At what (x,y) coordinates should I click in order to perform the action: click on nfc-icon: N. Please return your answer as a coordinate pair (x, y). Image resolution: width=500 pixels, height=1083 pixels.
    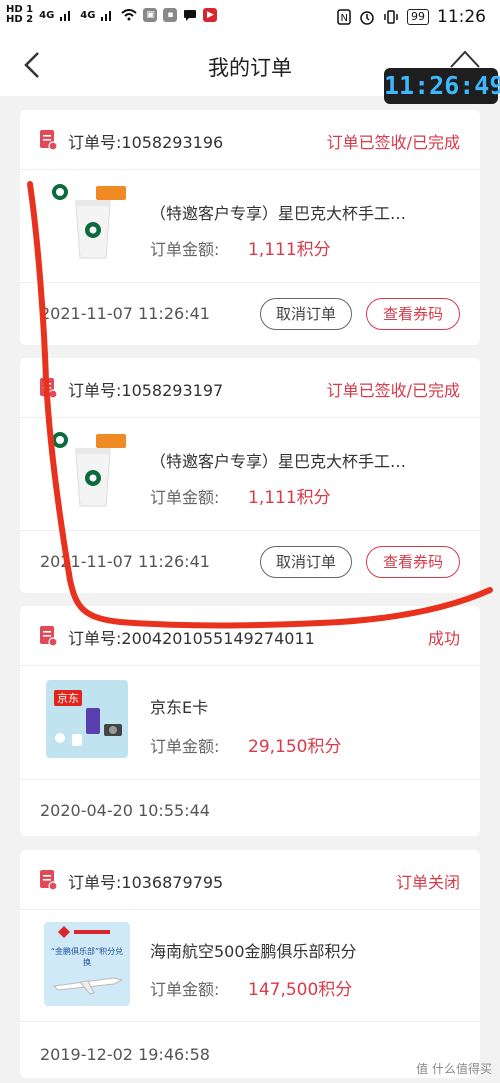
    Looking at the image, I should click on (344, 17).